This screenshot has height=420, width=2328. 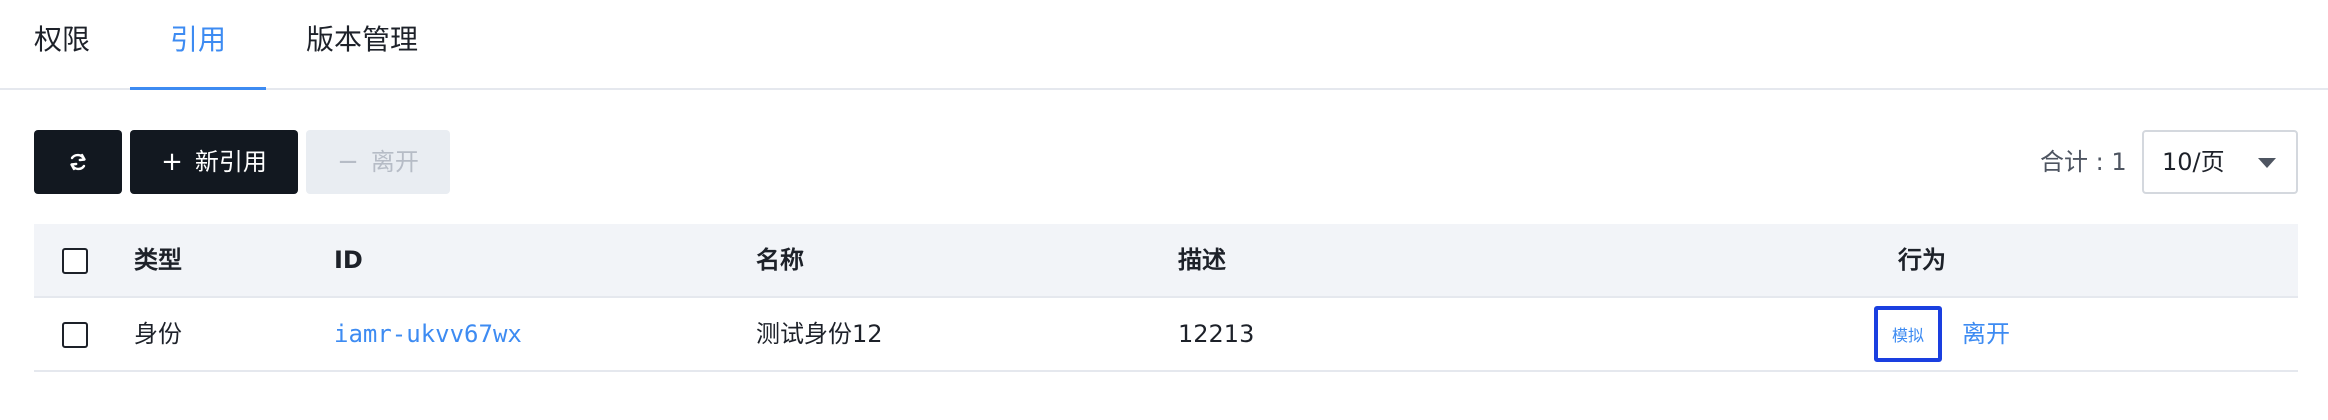 What do you see at coordinates (394, 162) in the screenshot?
I see `leave-label: 离开` at bounding box center [394, 162].